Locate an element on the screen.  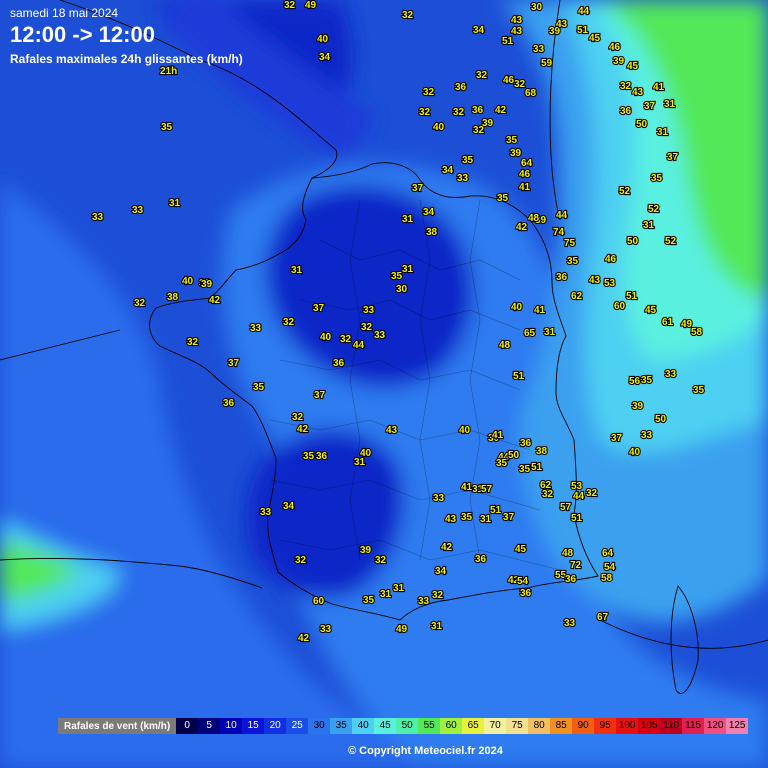
station-gust-value: 61 is located at coordinates (668, 322).